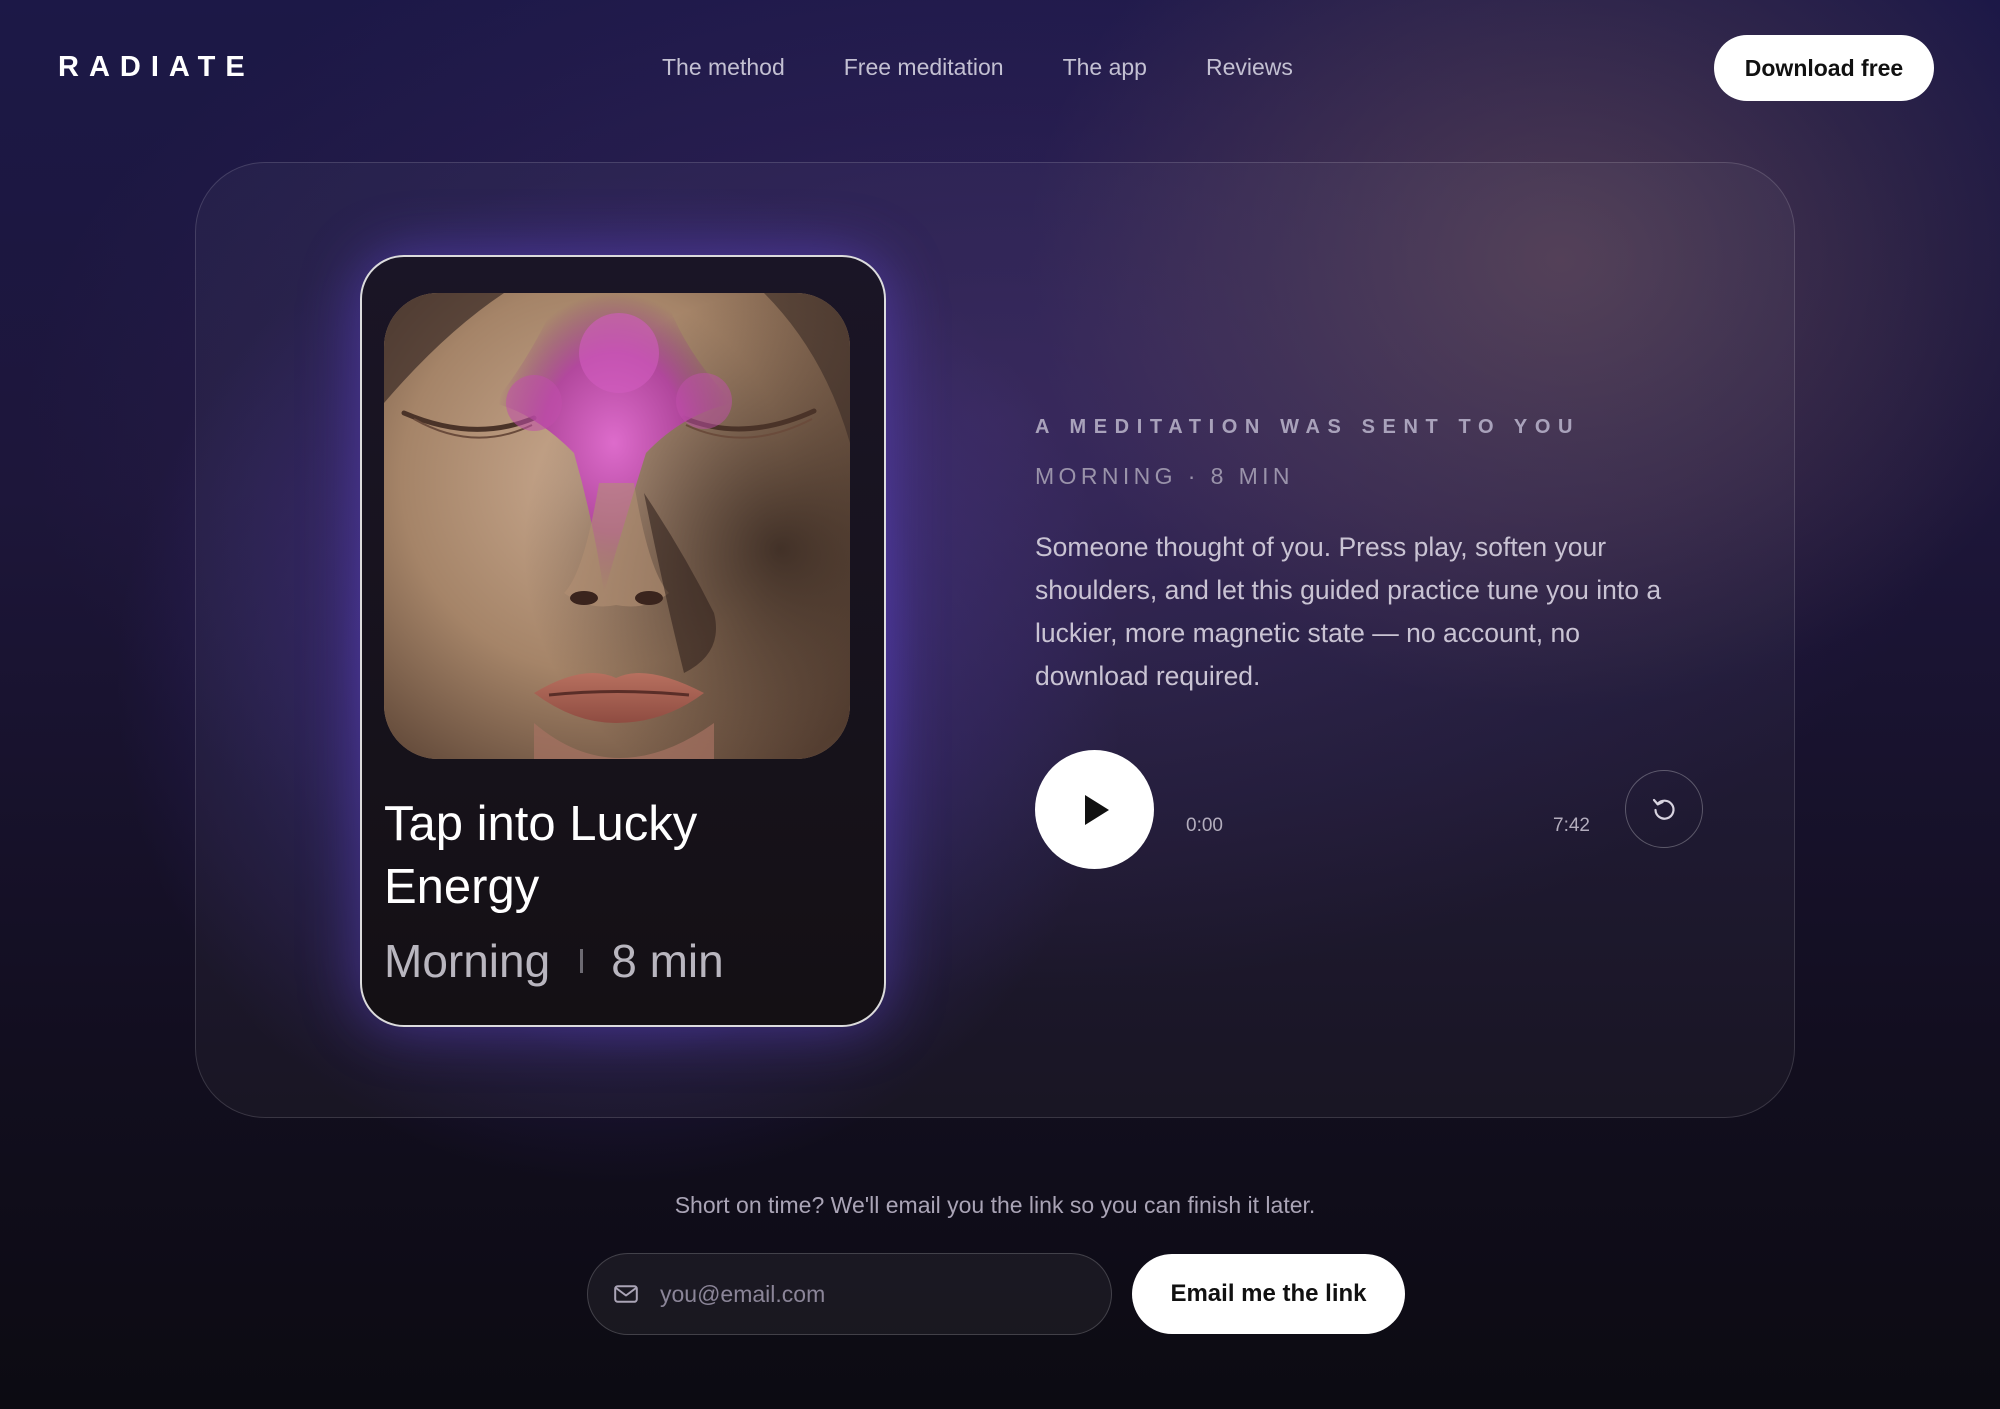 The width and height of the screenshot is (2000, 1409). Describe the element at coordinates (1249, 67) in the screenshot. I see `nav-link-reviews: Reviews` at that location.